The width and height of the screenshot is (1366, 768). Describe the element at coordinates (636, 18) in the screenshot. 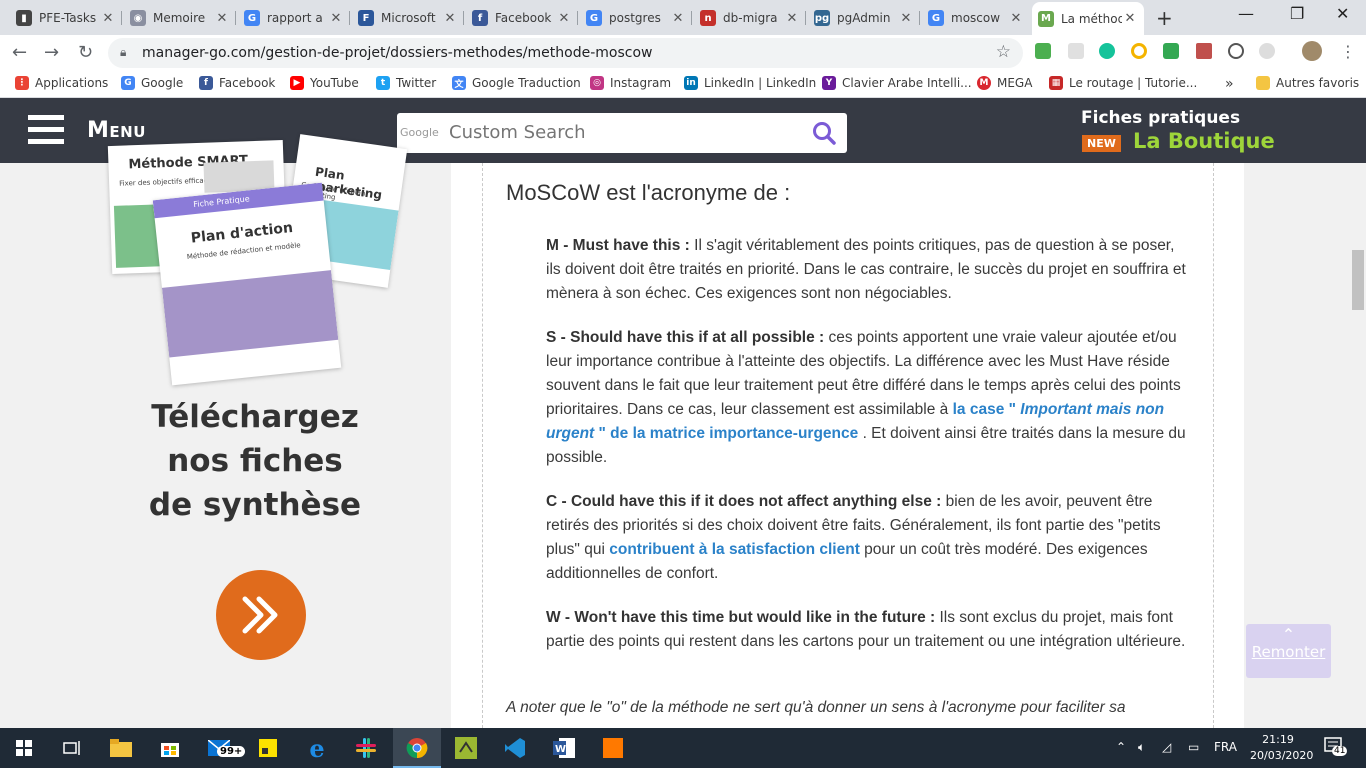

I see `tab-postgres: G postgres ✕` at that location.